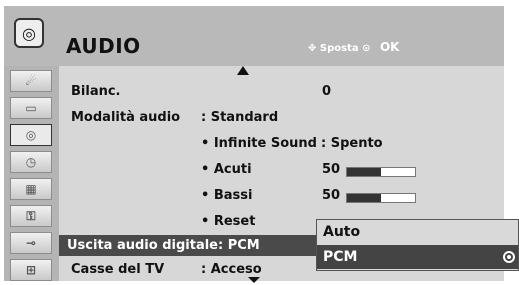 This screenshot has width=519, height=285. I want to click on page-title: AUDIO, so click(103, 46).